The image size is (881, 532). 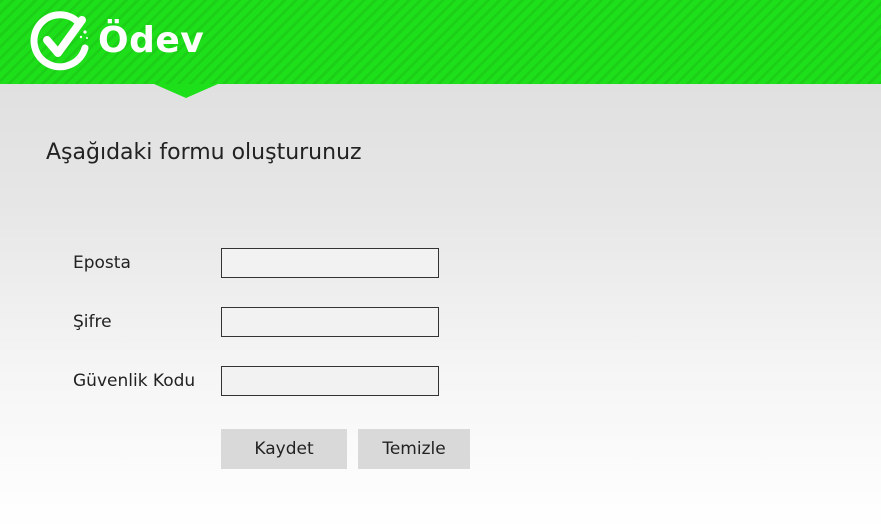 What do you see at coordinates (134, 381) in the screenshot?
I see `security-code-label: Güvenlik Kodu` at bounding box center [134, 381].